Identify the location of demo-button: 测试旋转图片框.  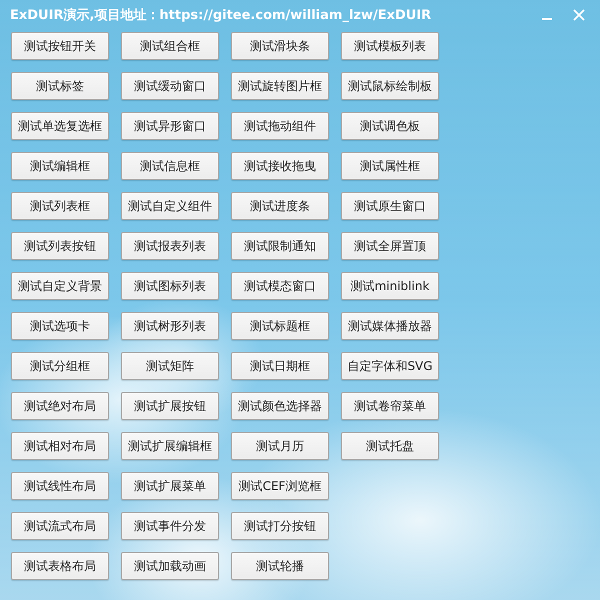
(280, 86).